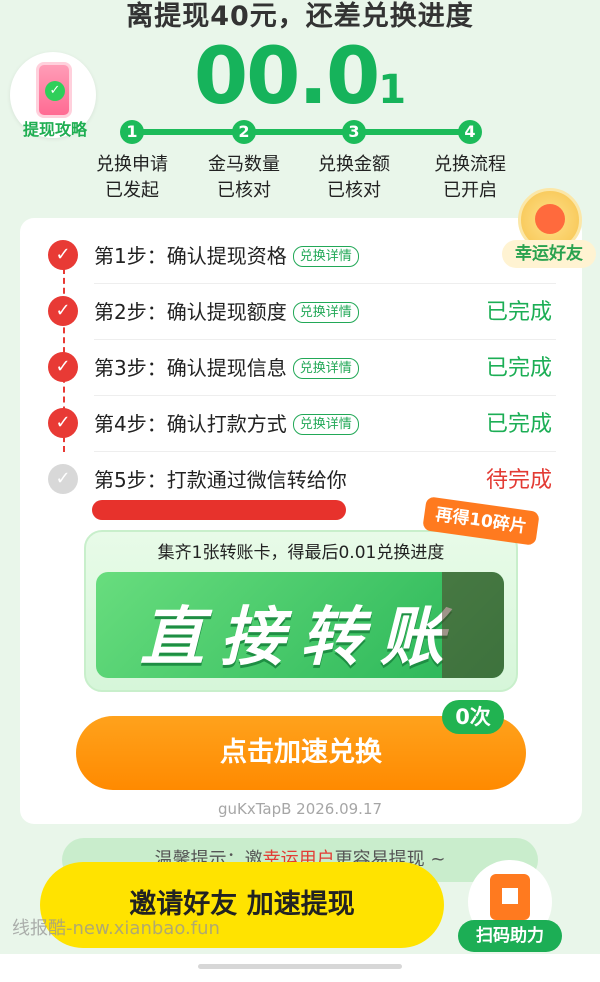 Image resolution: width=600 pixels, height=982 pixels. Describe the element at coordinates (63, 479) in the screenshot. I see `check-pending-icon: ✓` at that location.